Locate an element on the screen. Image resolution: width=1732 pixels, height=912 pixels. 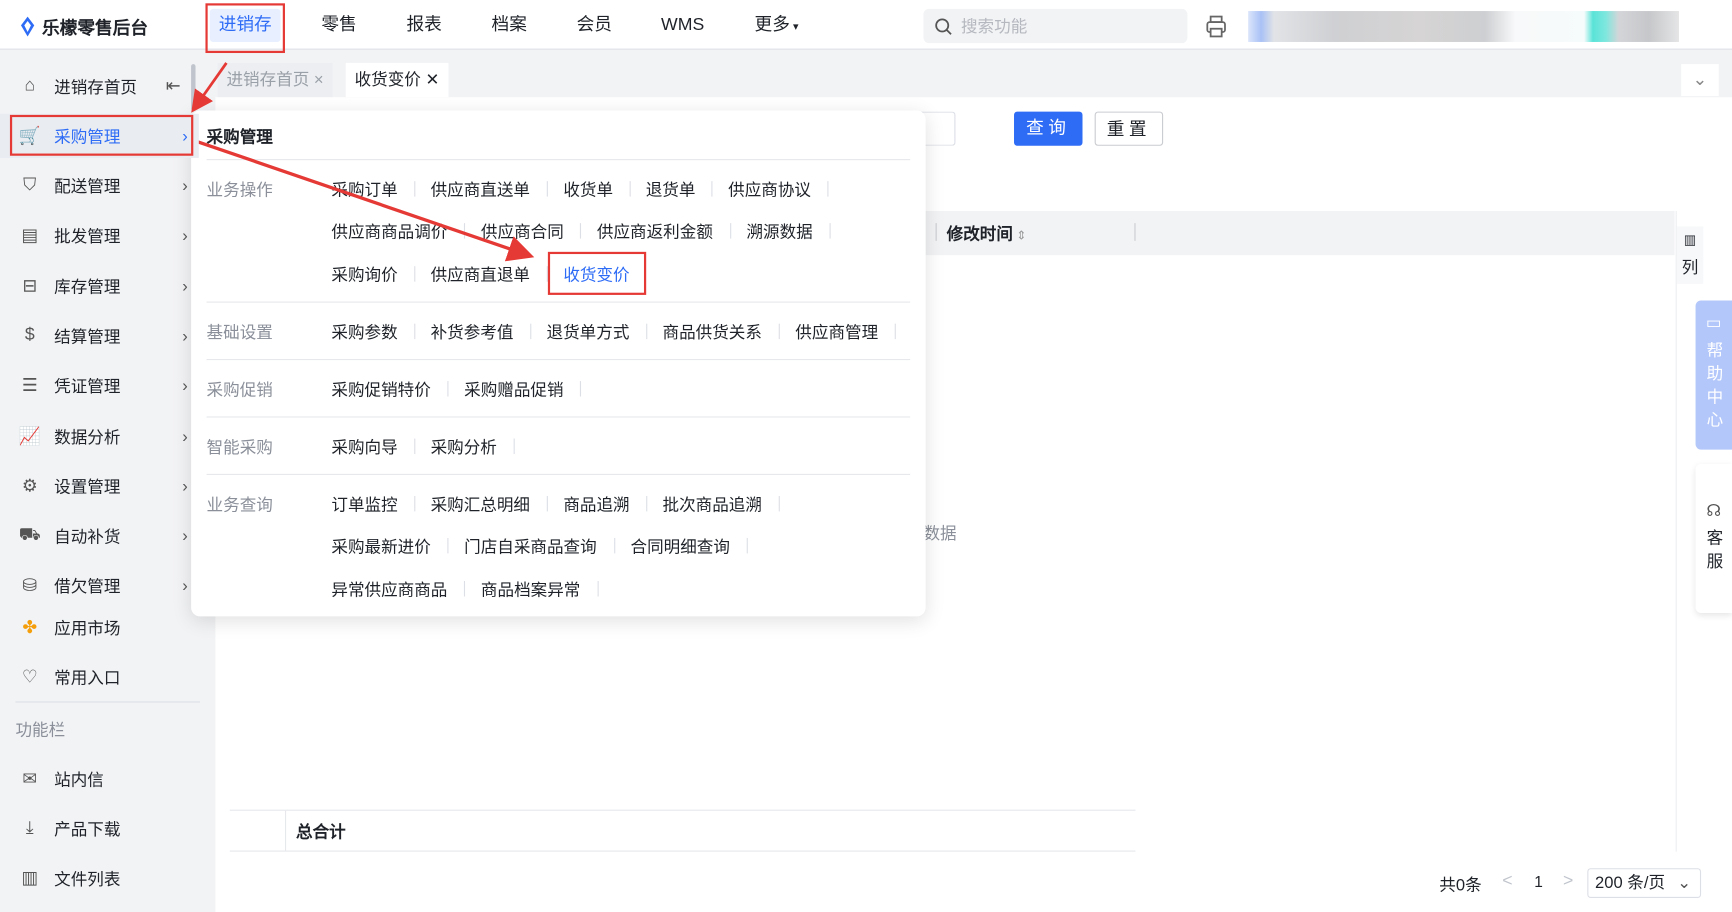
sidebar-item-5: $ 结算管理 › is located at coordinates (99, 336).